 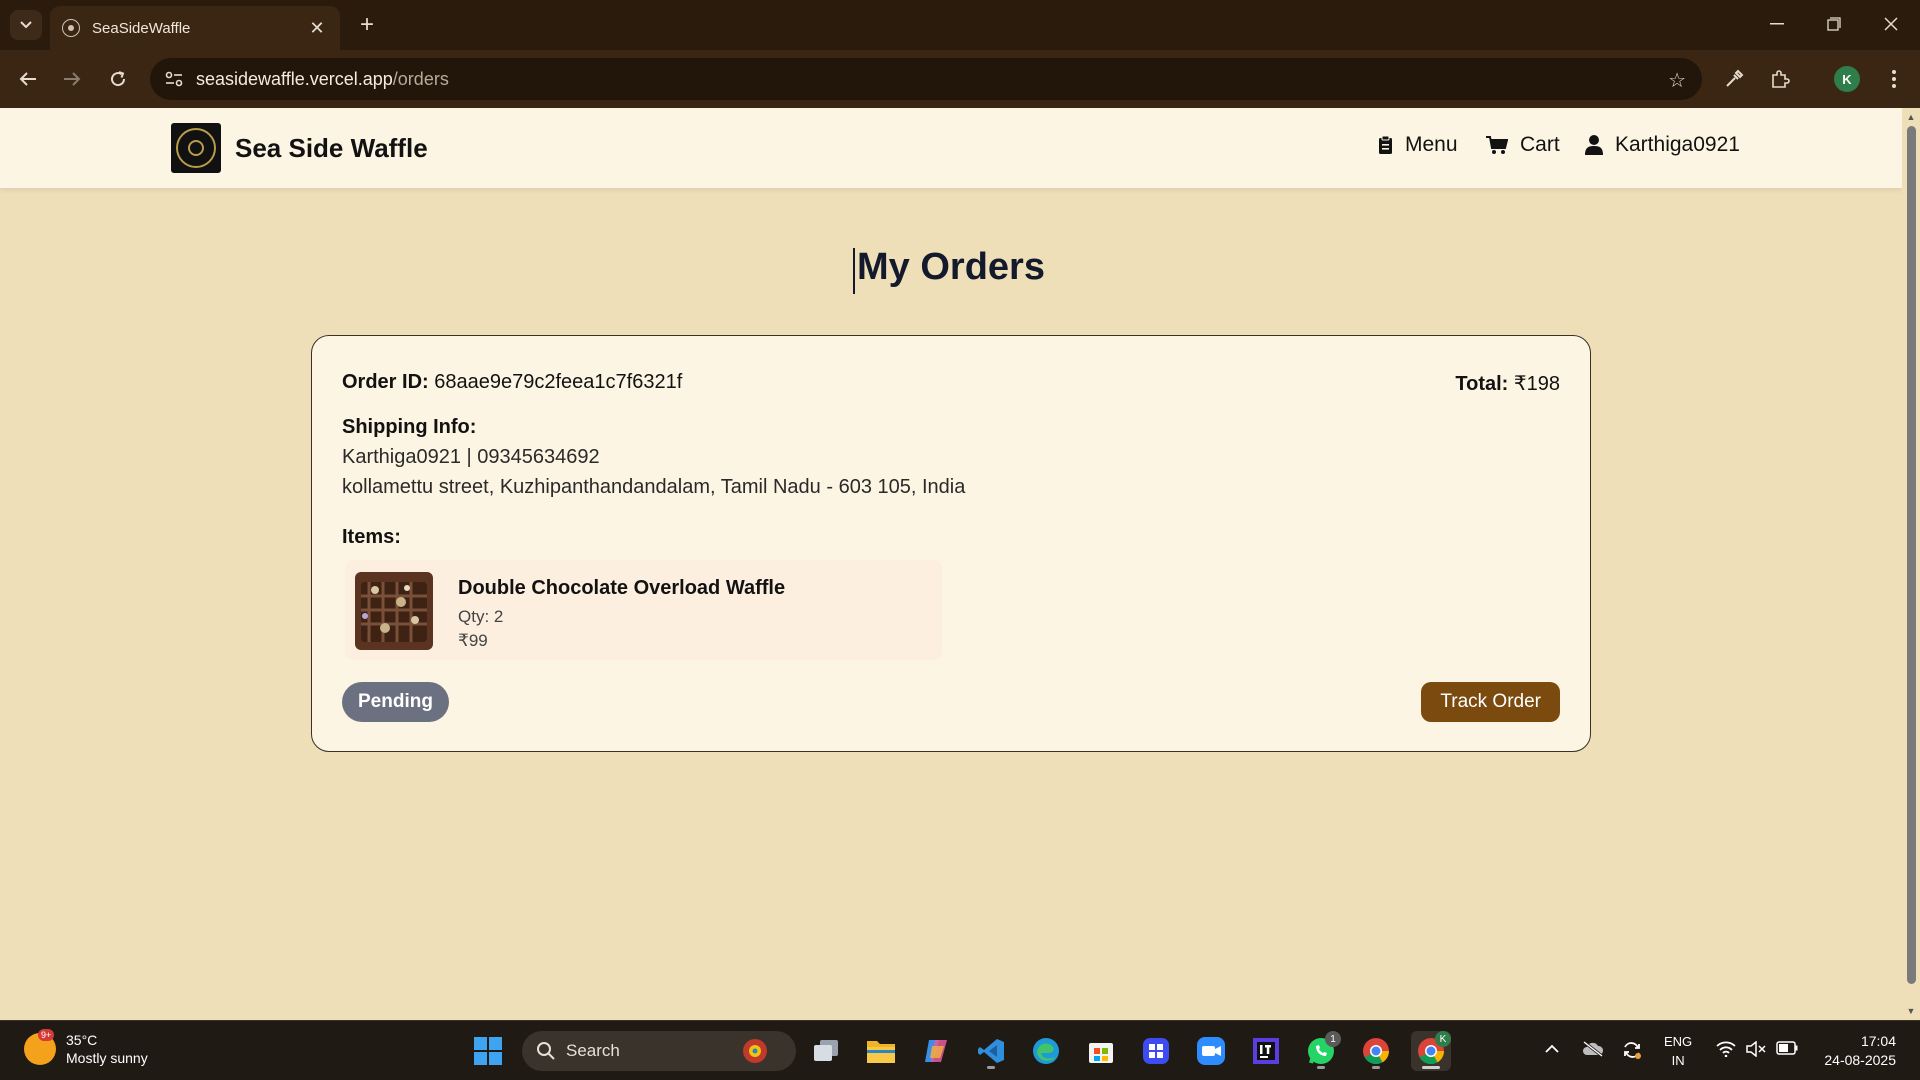 I want to click on track-order-button: Track Order, so click(x=1490, y=702).